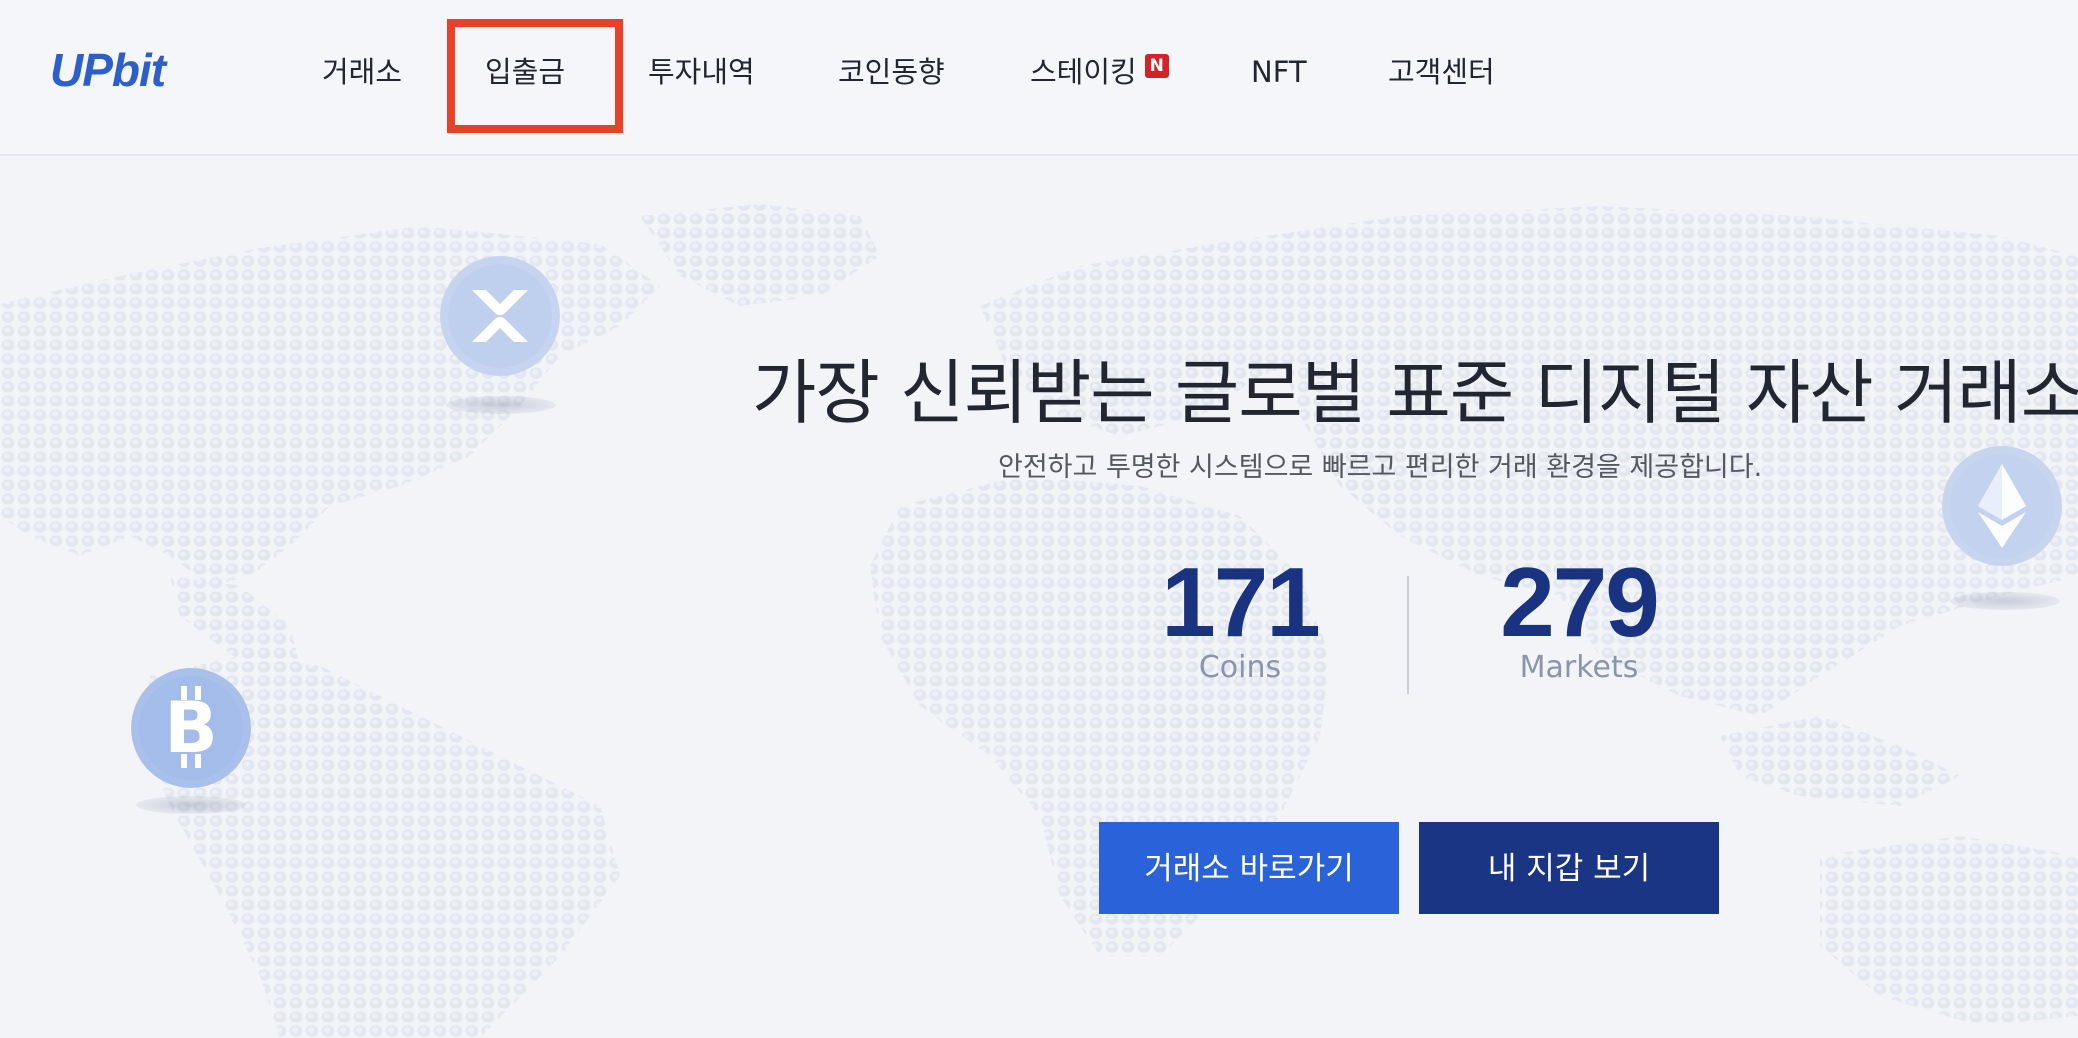 This screenshot has height=1038, width=2078. I want to click on view-my-wallet-button: 내 지갑 보기, so click(1569, 868).